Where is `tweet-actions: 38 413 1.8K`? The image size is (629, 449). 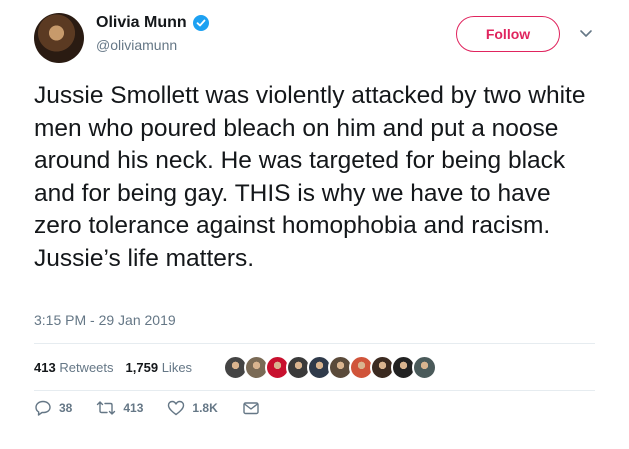 tweet-actions: 38 413 1.8K is located at coordinates (159, 408).